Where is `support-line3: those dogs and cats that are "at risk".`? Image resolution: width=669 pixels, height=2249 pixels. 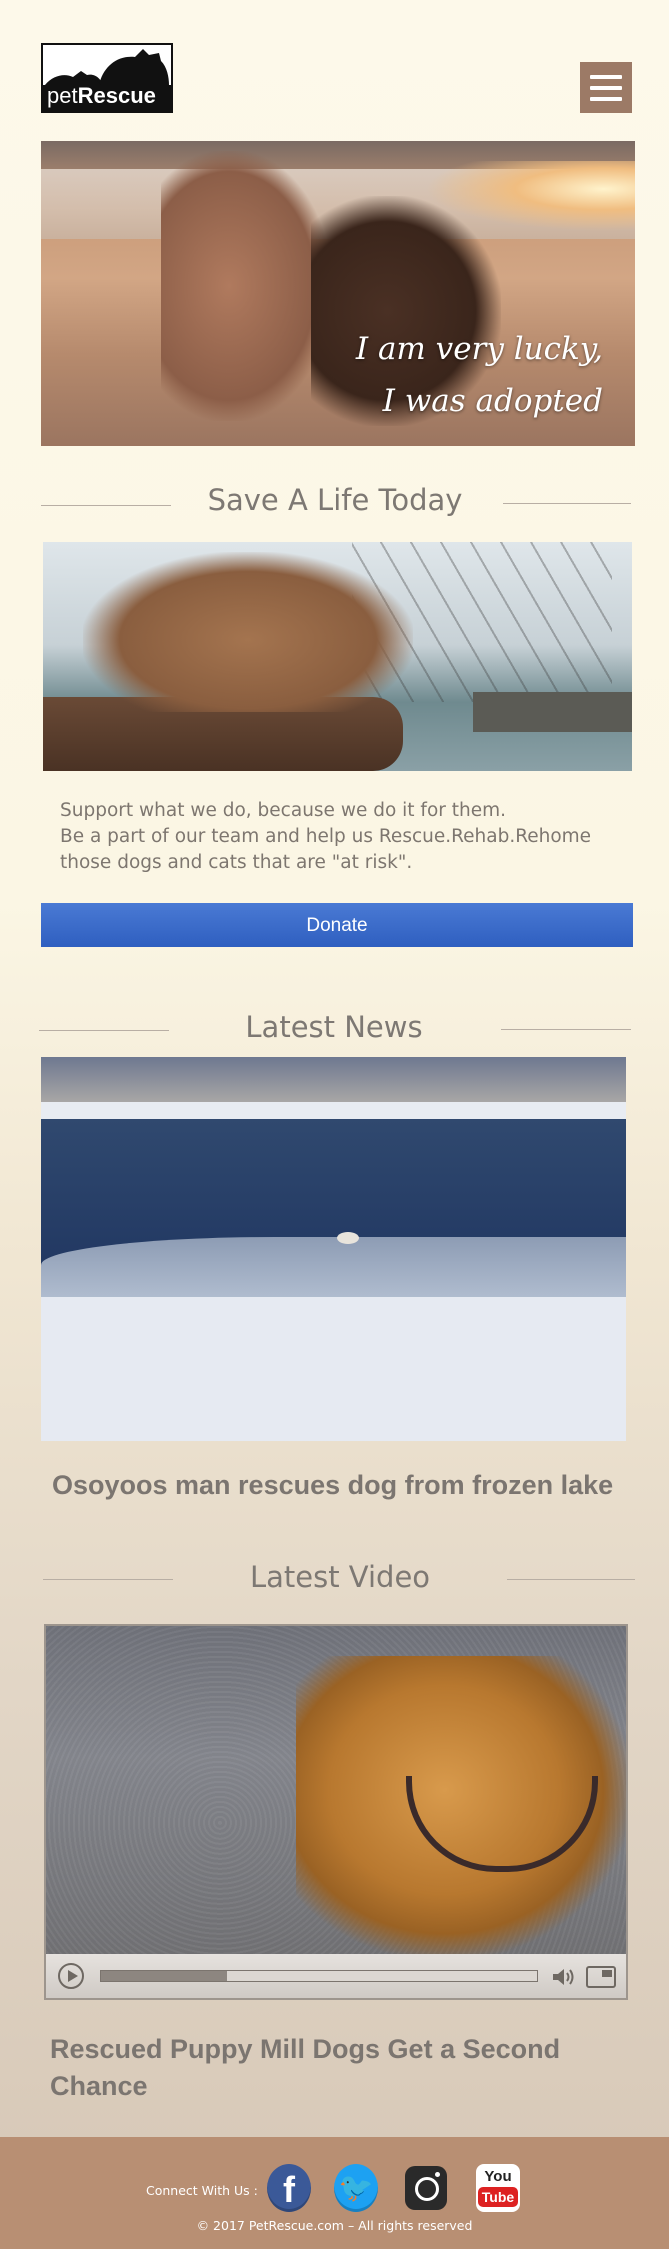 support-line3: those dogs and cats that are "at risk". is located at coordinates (236, 862).